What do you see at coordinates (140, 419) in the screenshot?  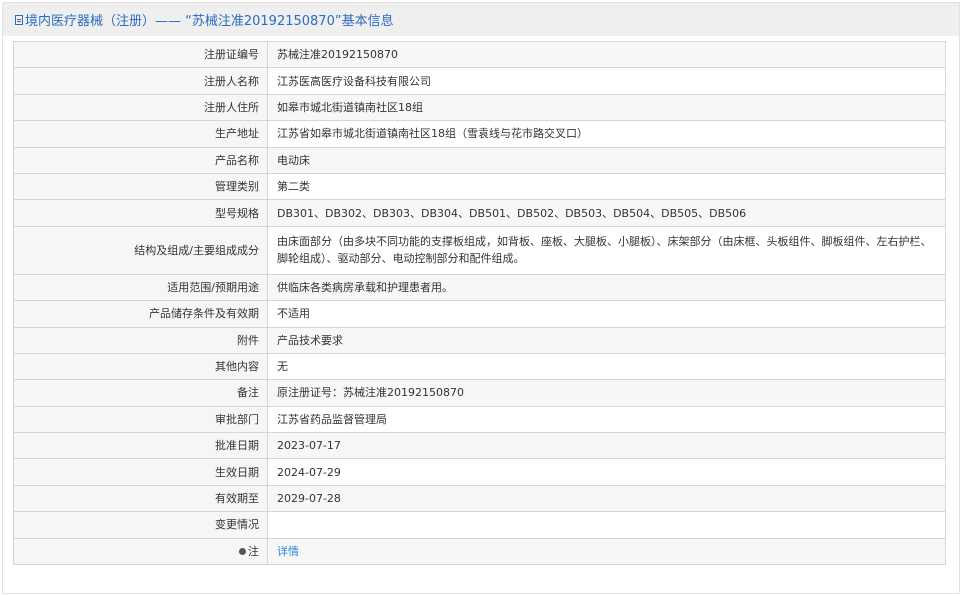 I see `row-label: 审批部门` at bounding box center [140, 419].